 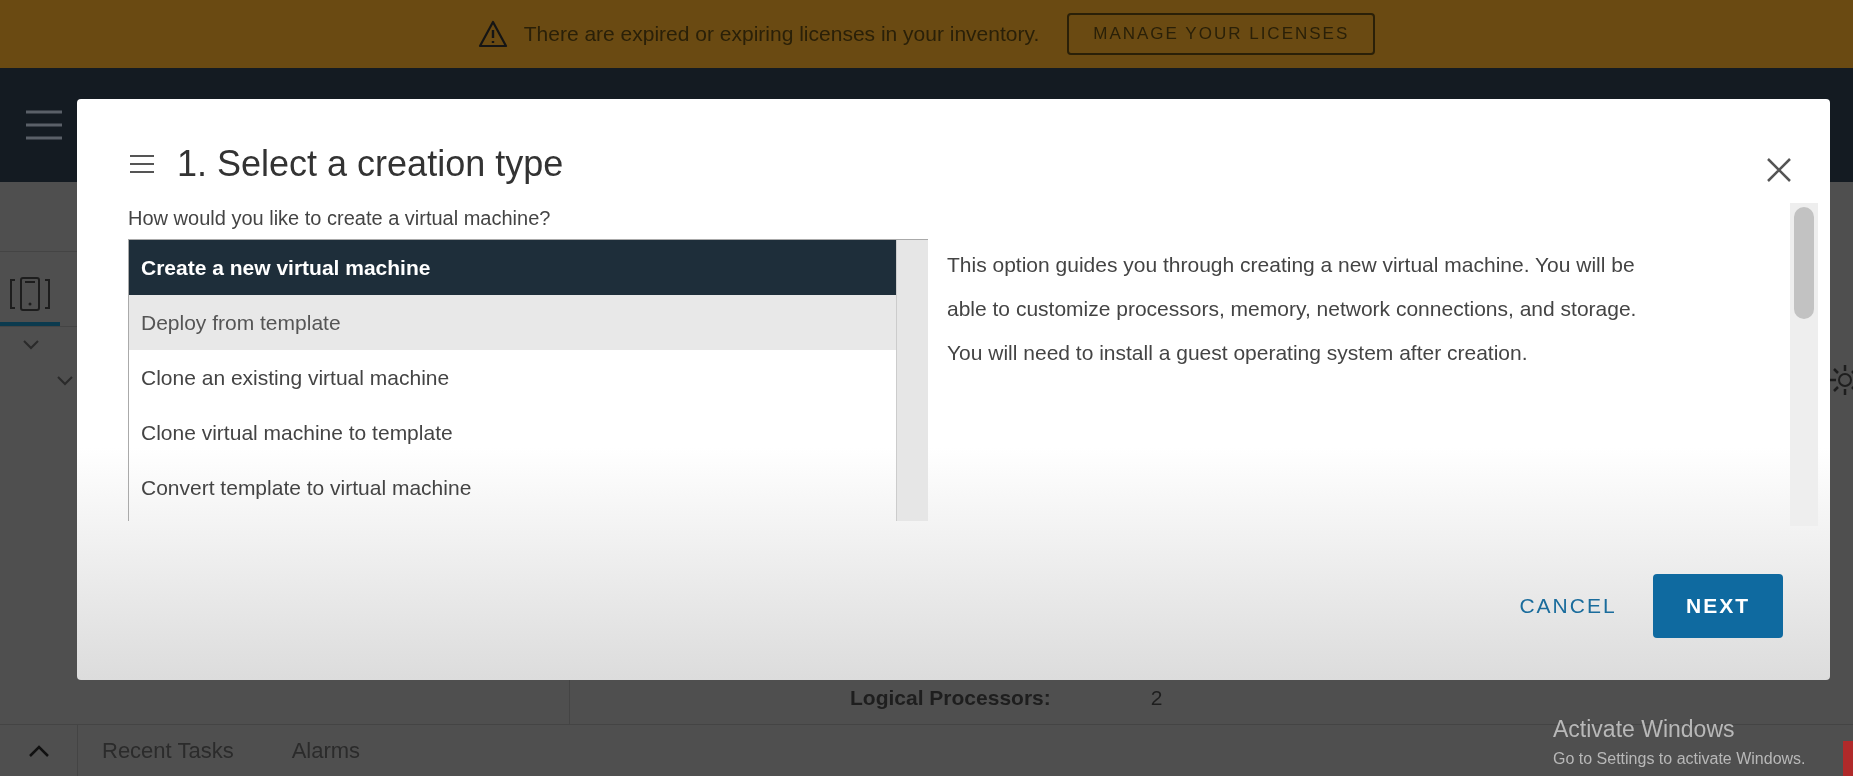 What do you see at coordinates (513, 487) in the screenshot?
I see `option-item: Convert template to virtual machine` at bounding box center [513, 487].